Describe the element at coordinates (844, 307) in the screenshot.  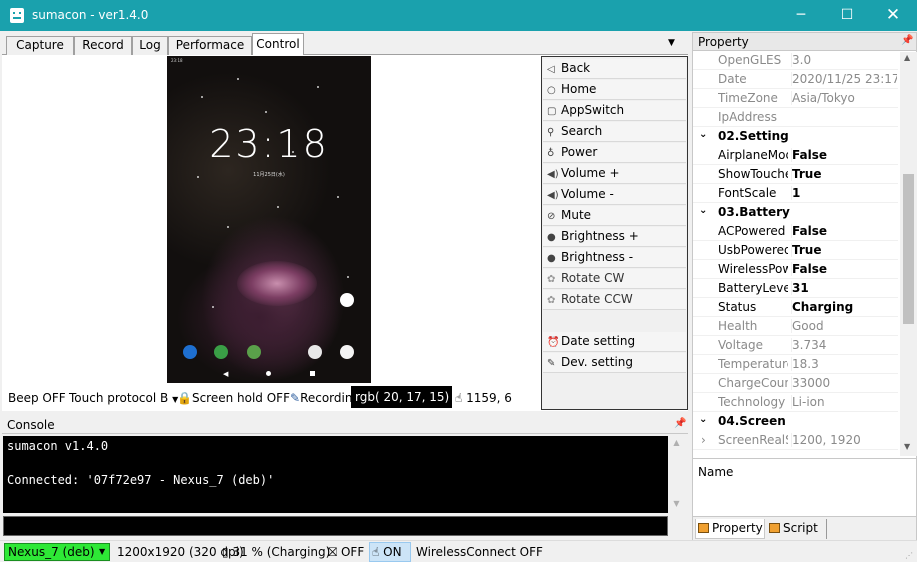
I see `property-value: Charging` at that location.